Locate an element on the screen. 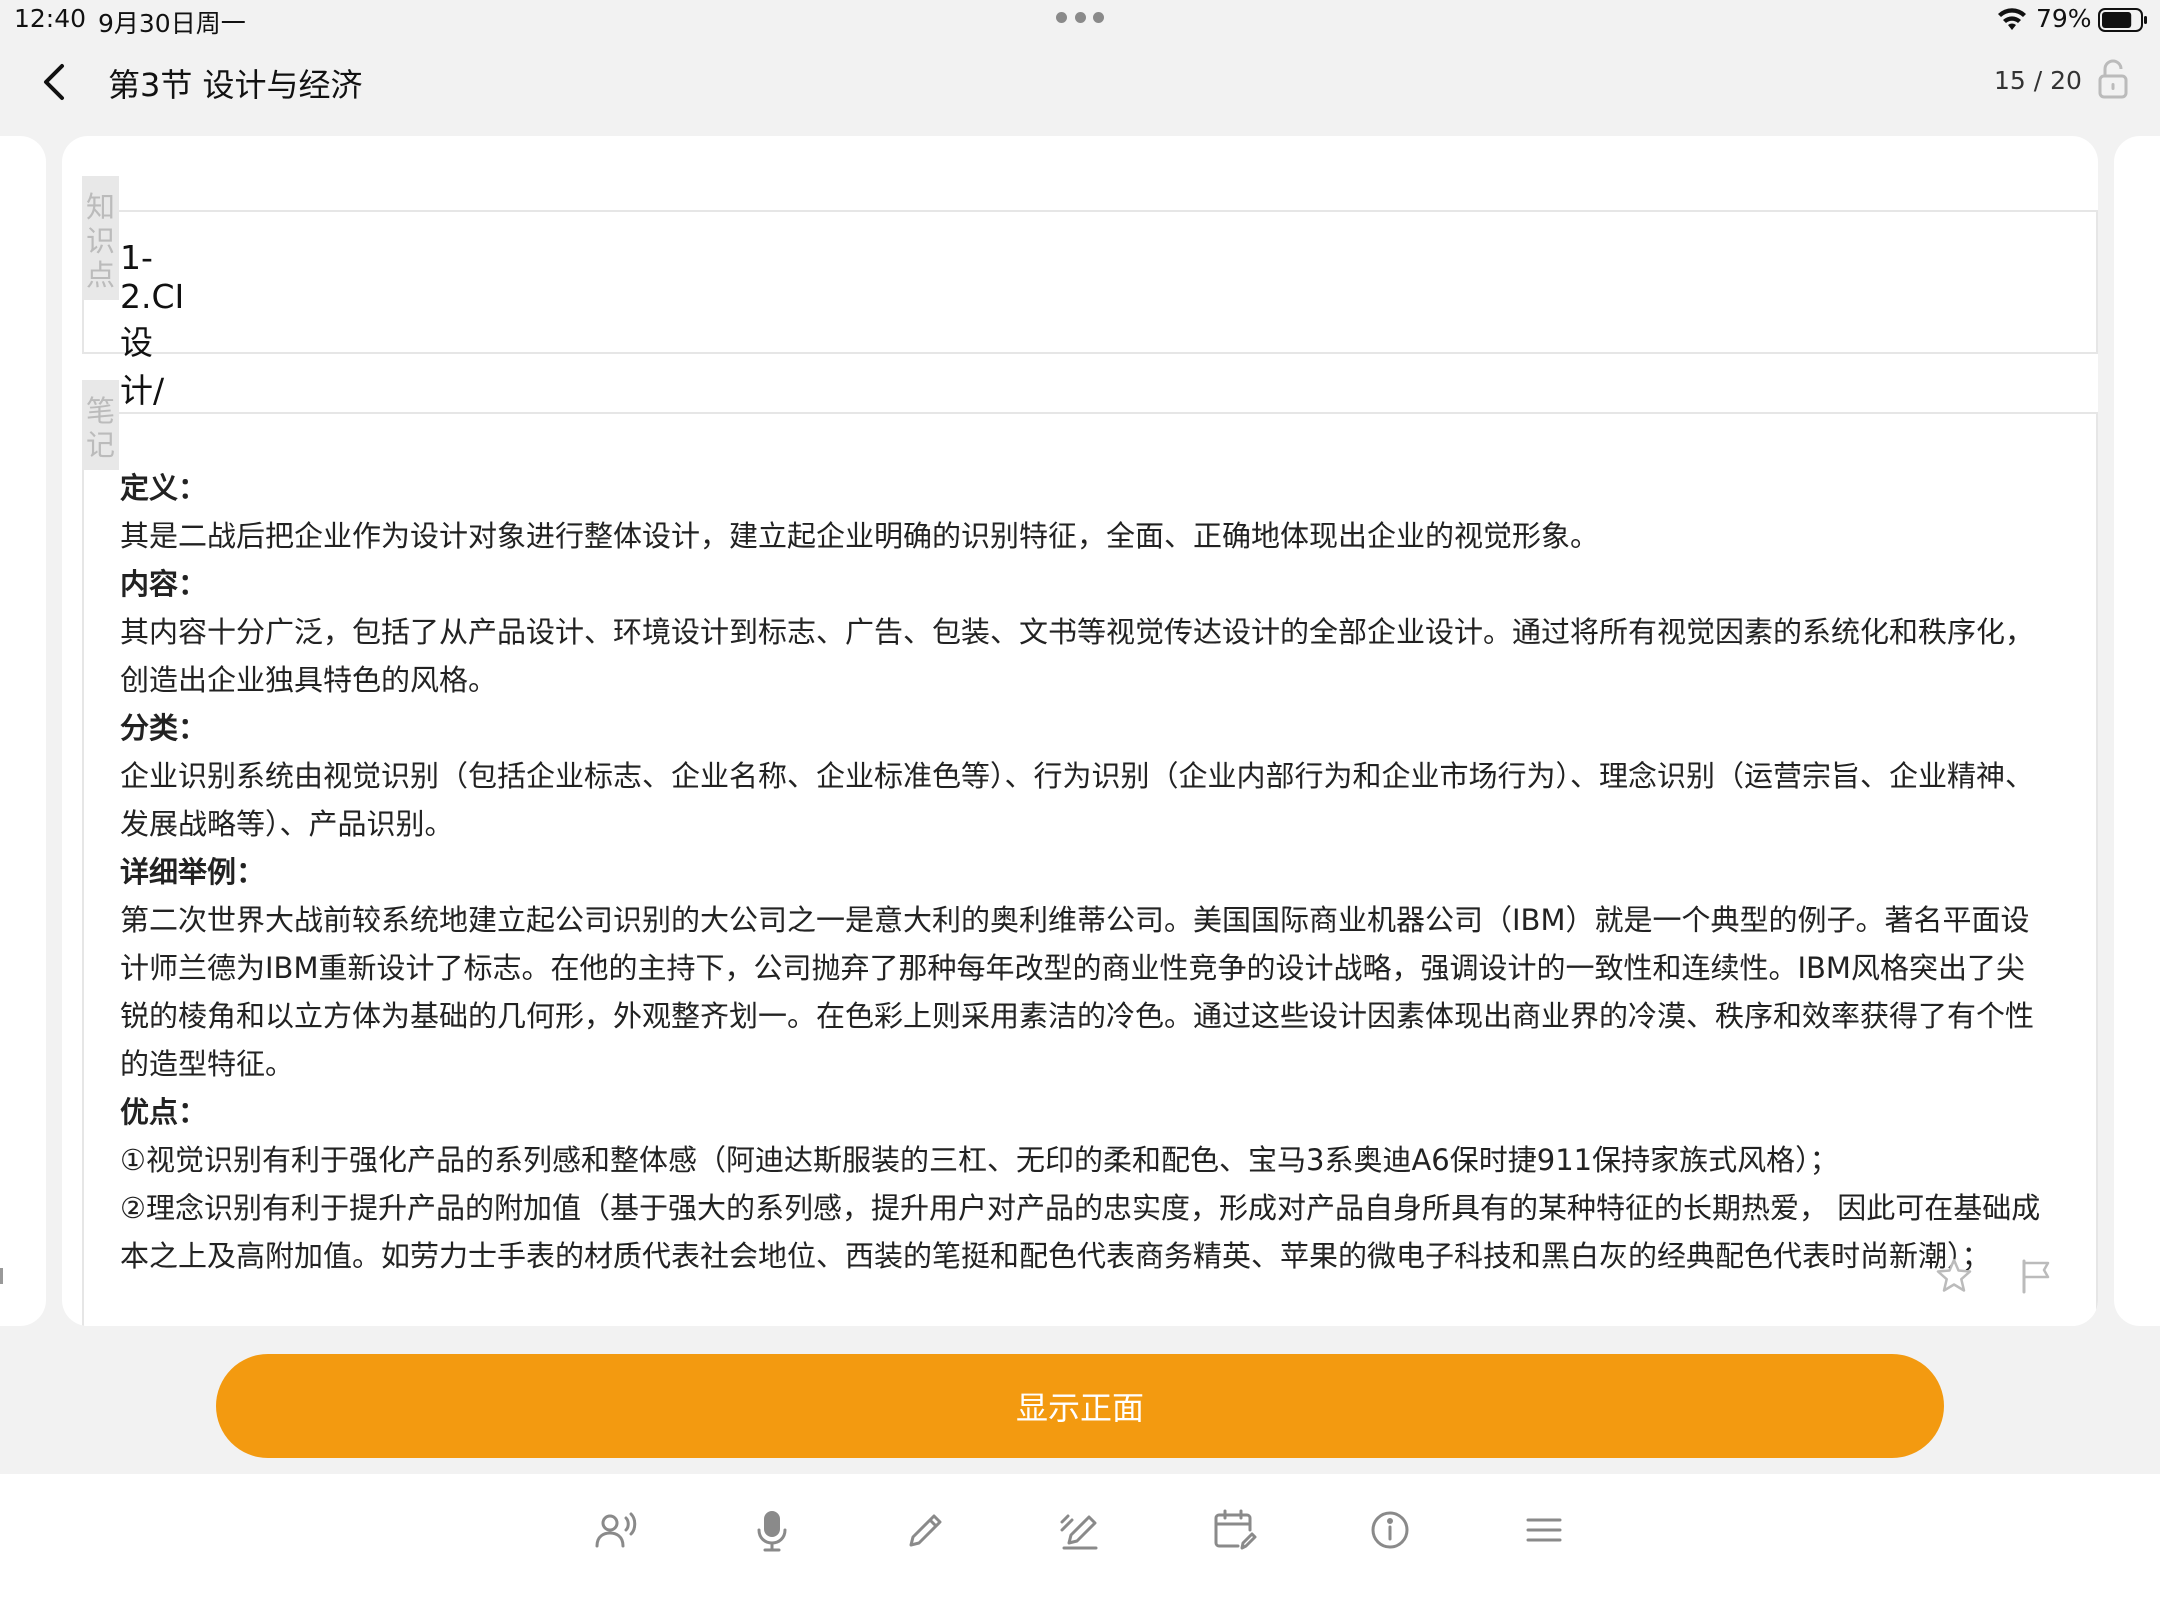  menu-icon is located at coordinates (1544, 1530).